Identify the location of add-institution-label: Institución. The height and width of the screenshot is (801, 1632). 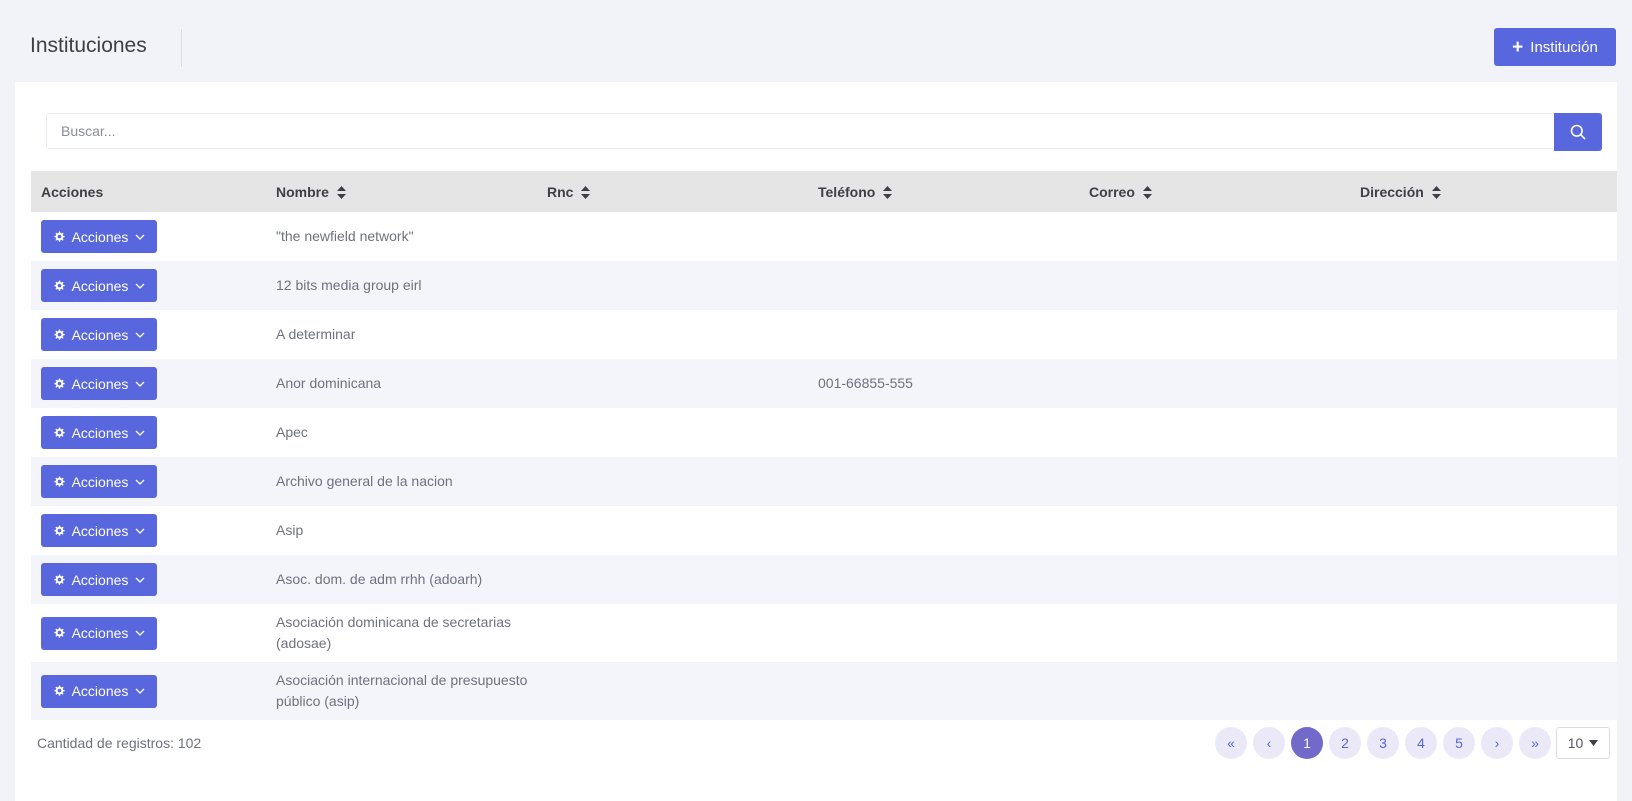
(1564, 47).